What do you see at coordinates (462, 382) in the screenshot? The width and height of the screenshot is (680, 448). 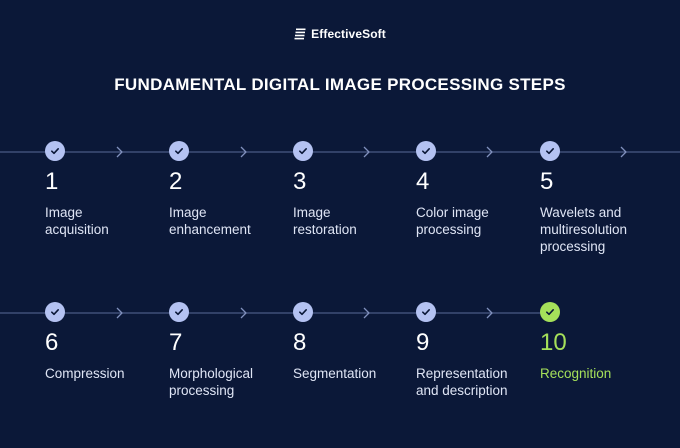 I see `step-label: Representation and description` at bounding box center [462, 382].